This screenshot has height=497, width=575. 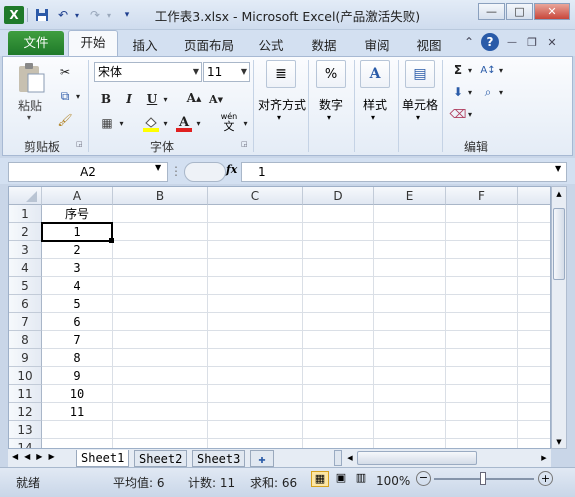 I want to click on paste-dropdown-icon: ▾, so click(x=29, y=117).